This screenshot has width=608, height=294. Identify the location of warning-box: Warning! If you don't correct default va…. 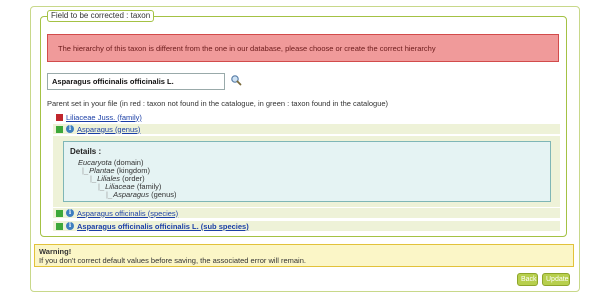
(304, 255).